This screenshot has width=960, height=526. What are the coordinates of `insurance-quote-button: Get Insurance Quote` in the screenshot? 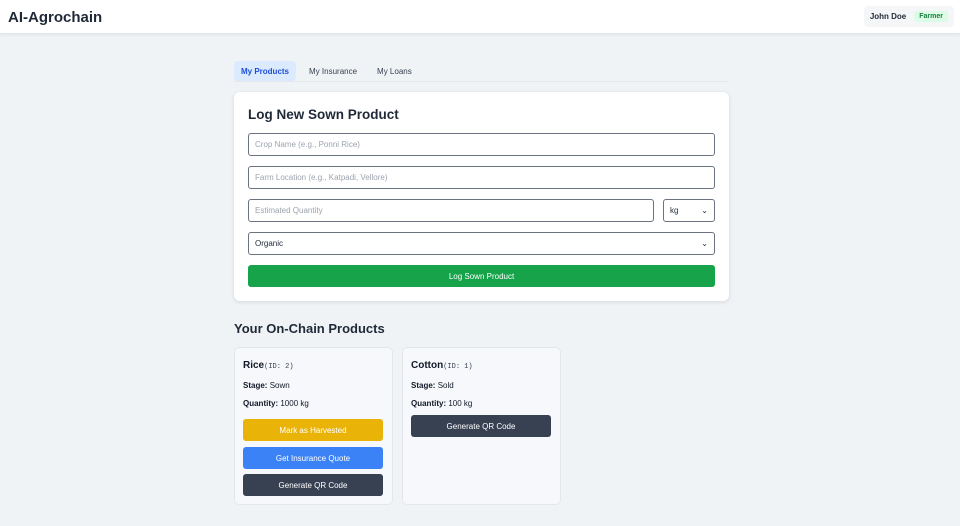 It's located at (313, 458).